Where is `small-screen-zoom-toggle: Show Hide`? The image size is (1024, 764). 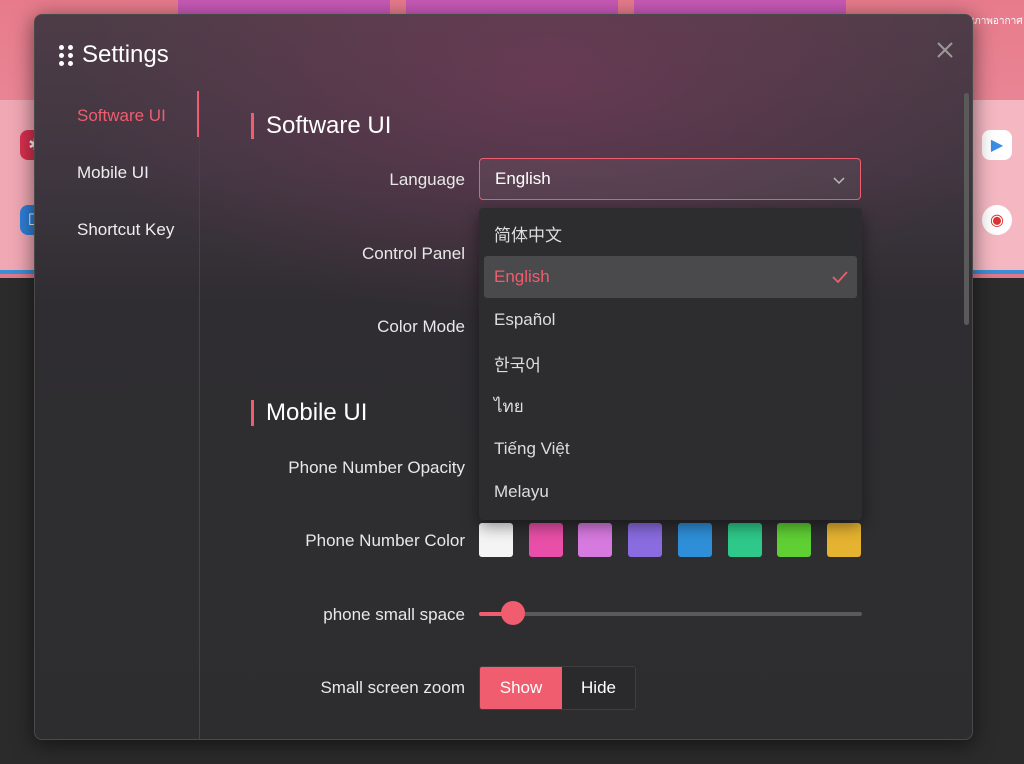
small-screen-zoom-toggle: Show Hide is located at coordinates (557, 688).